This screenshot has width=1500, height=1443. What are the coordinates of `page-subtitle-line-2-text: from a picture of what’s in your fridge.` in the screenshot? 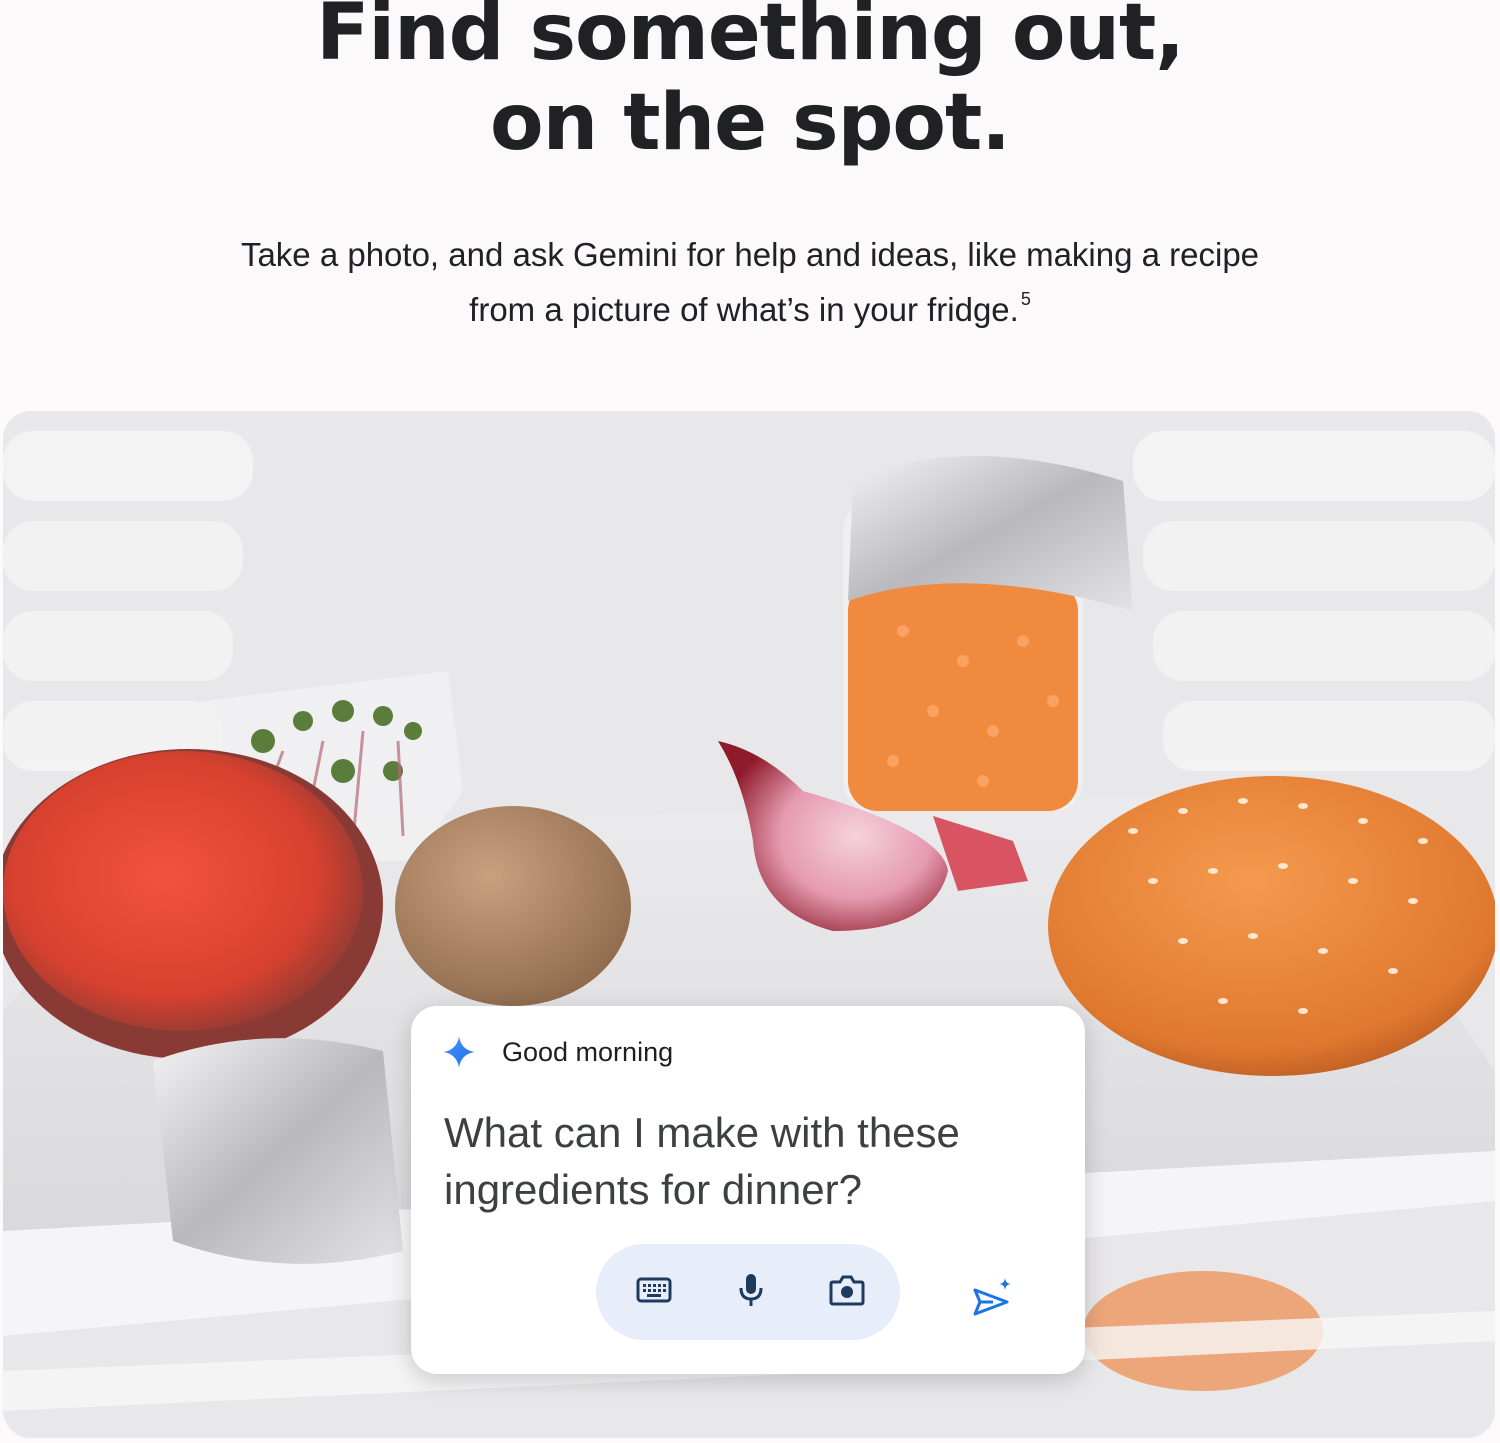 It's located at (744, 309).